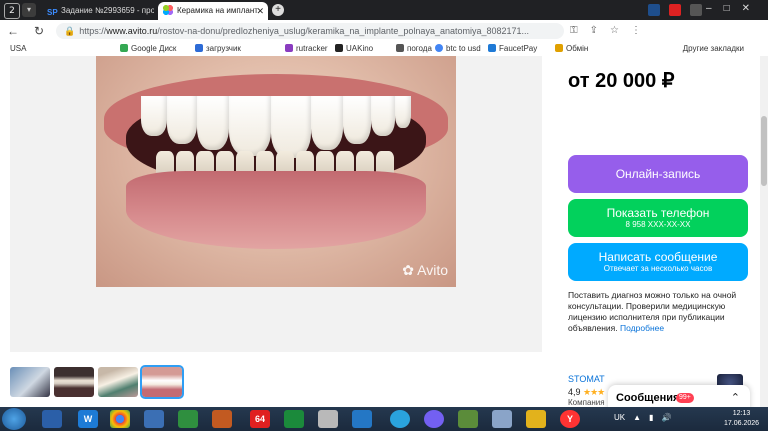 The height and width of the screenshot is (431, 768). What do you see at coordinates (384, 419) in the screenshot?
I see `taskbar: W 64 Y UK ▲ ▮ 🔊 12:13 17.06.2026` at bounding box center [384, 419].